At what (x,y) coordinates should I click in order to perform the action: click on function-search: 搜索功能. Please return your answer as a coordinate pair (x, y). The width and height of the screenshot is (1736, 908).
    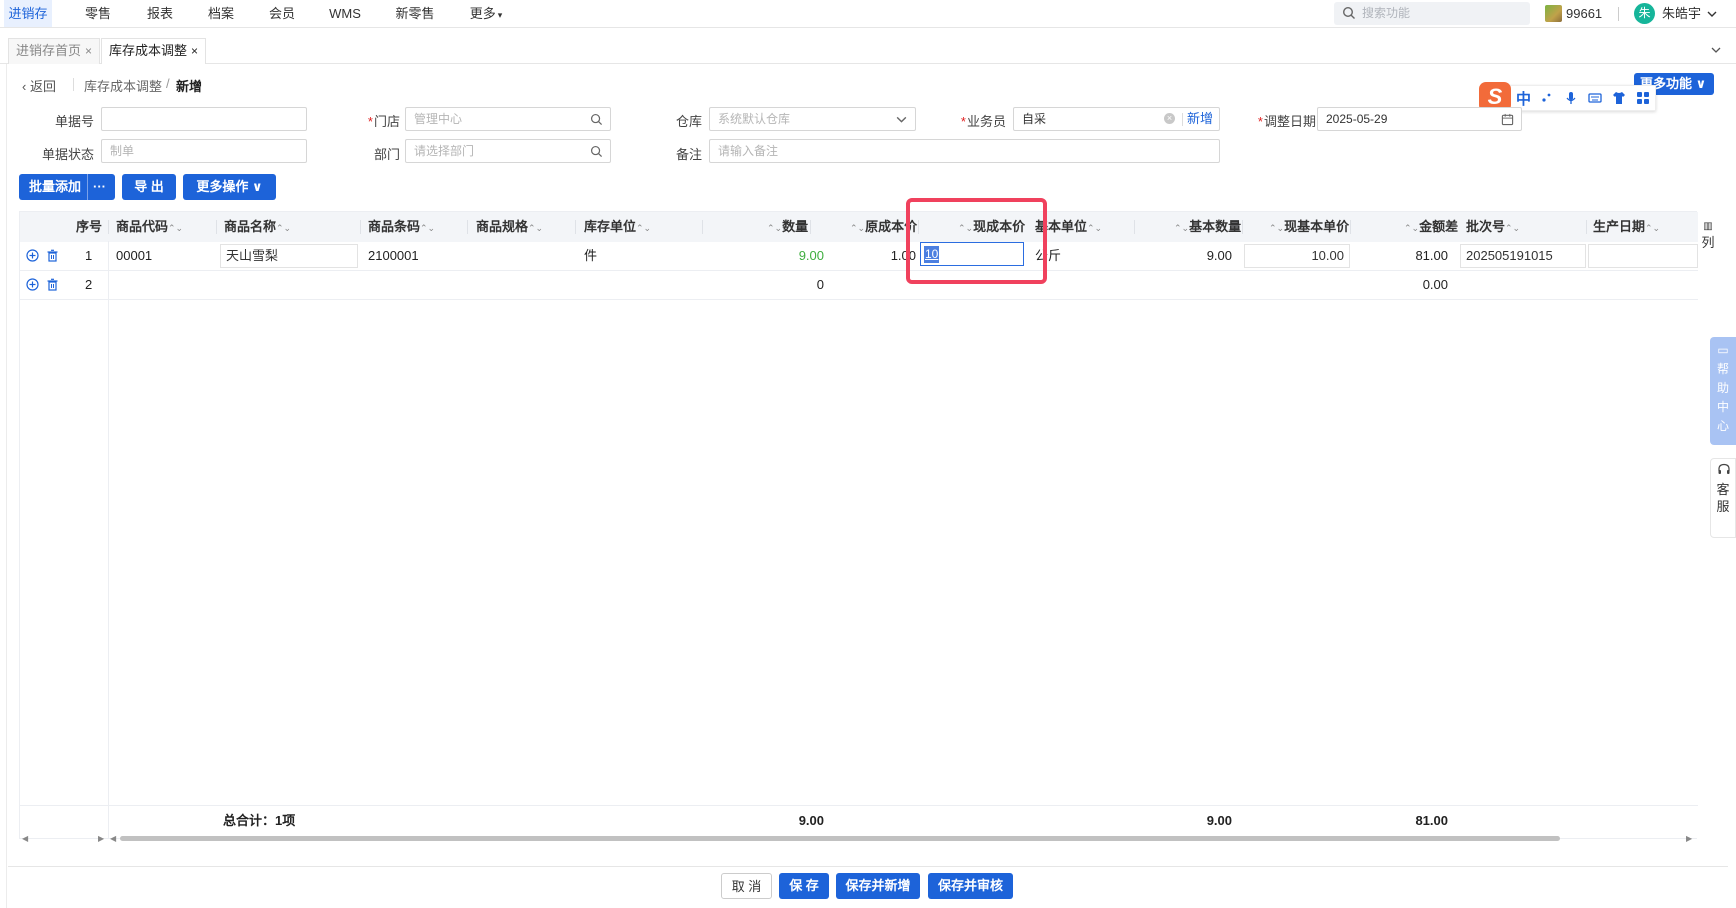
    Looking at the image, I should click on (1432, 13).